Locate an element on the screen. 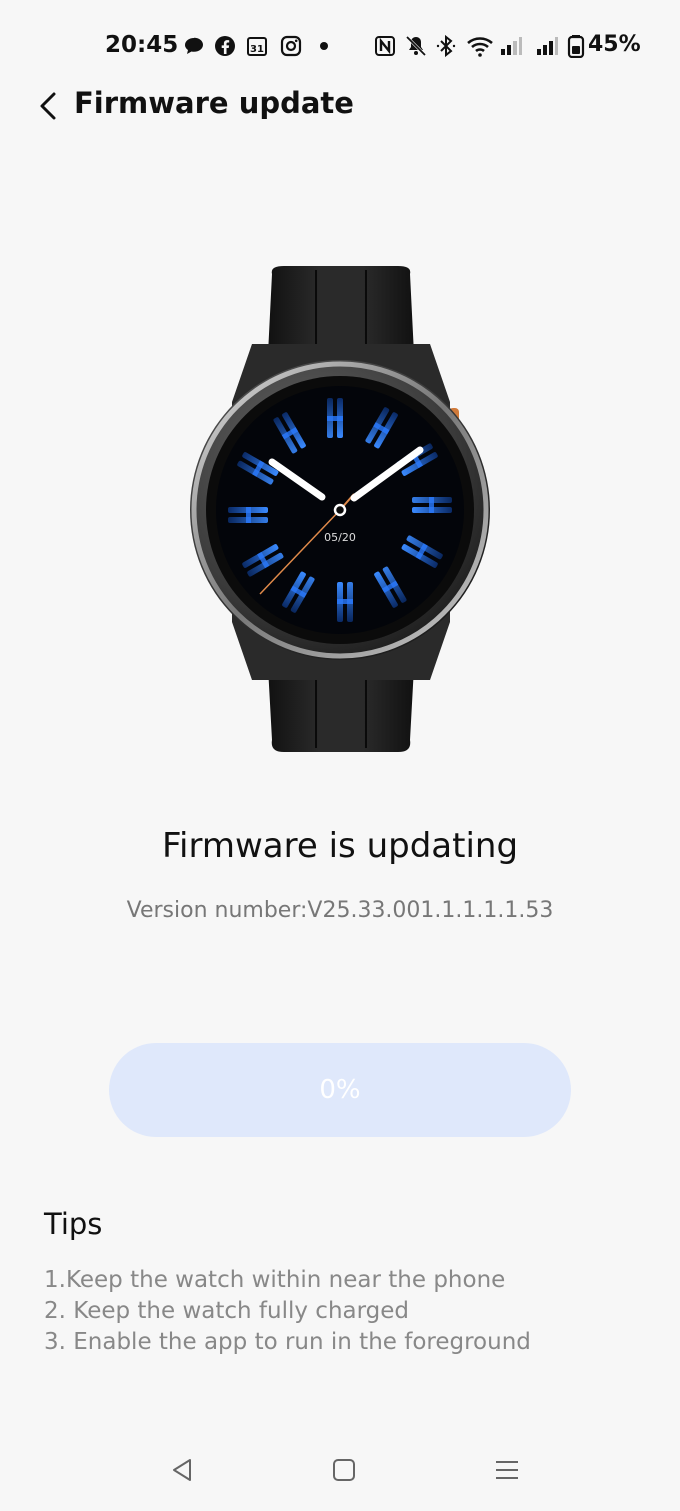 Image resolution: width=680 pixels, height=1511 pixels. facebook-icon is located at coordinates (225, 46).